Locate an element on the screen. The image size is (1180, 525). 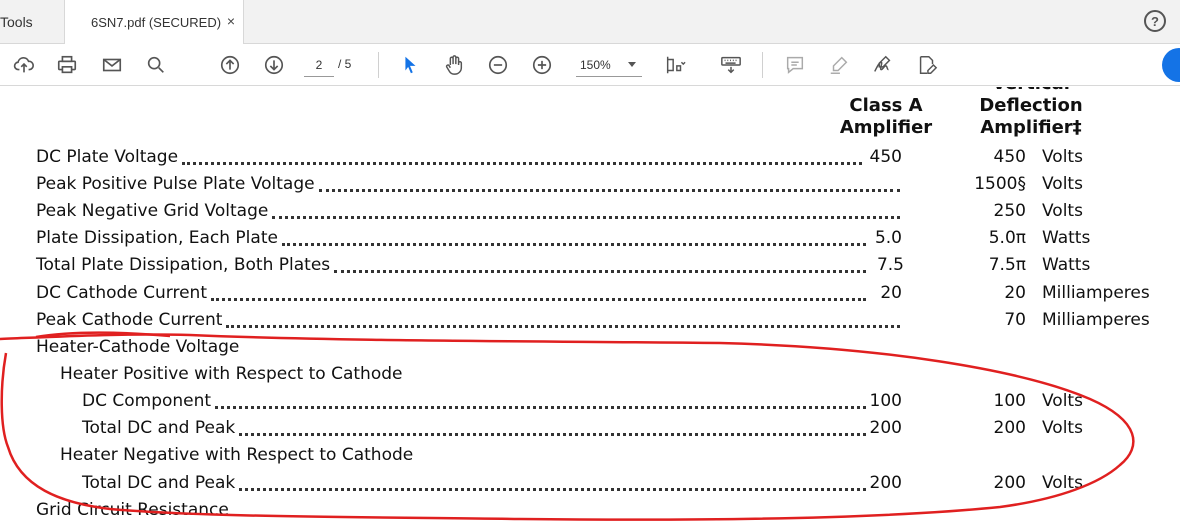
header-vertical-line2: Deflection is located at coordinates (1031, 105).